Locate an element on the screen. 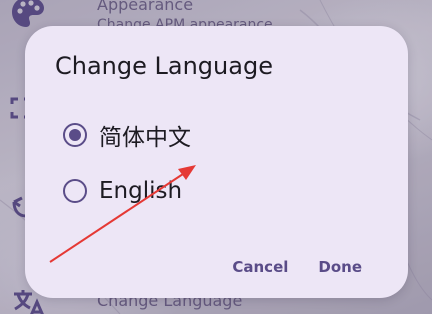 This screenshot has width=432, height=314. language-option-english: English is located at coordinates (122, 191).